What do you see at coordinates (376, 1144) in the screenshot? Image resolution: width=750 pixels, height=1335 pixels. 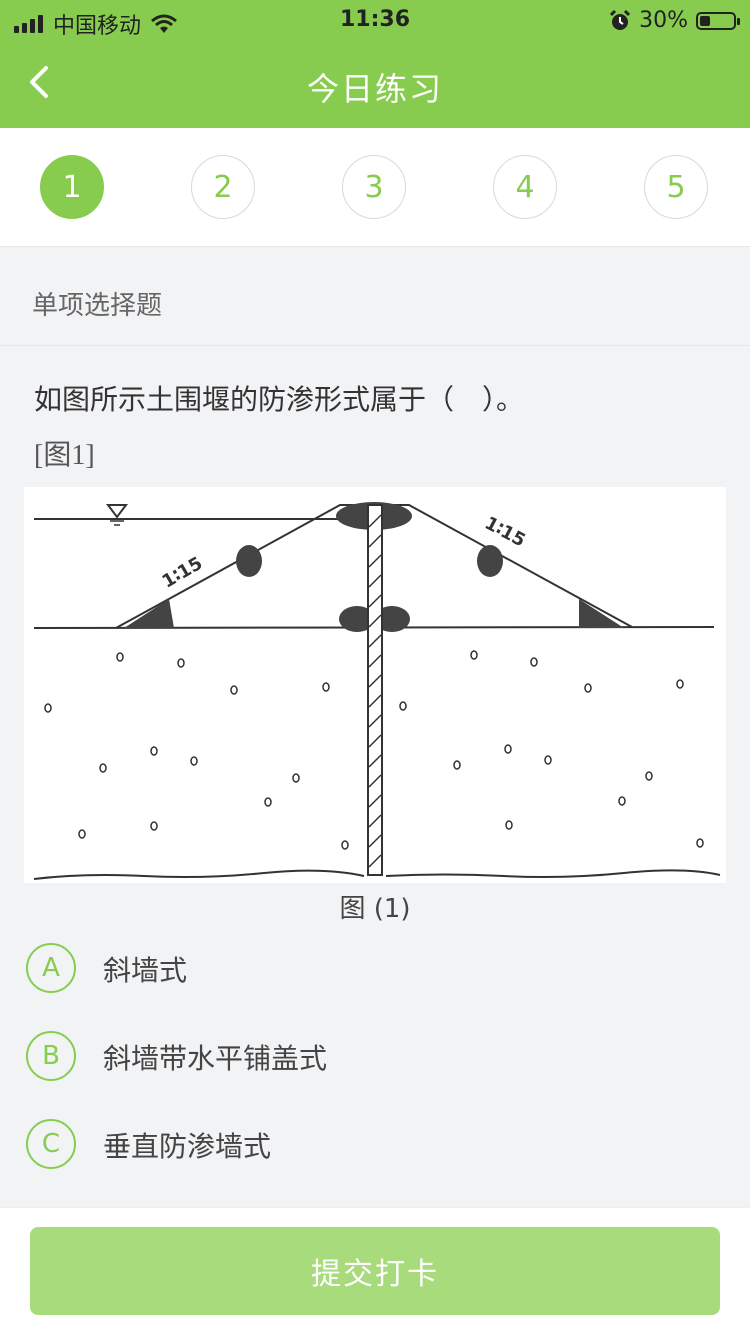 I see `option-c: C 垂直防渗墙式` at bounding box center [376, 1144].